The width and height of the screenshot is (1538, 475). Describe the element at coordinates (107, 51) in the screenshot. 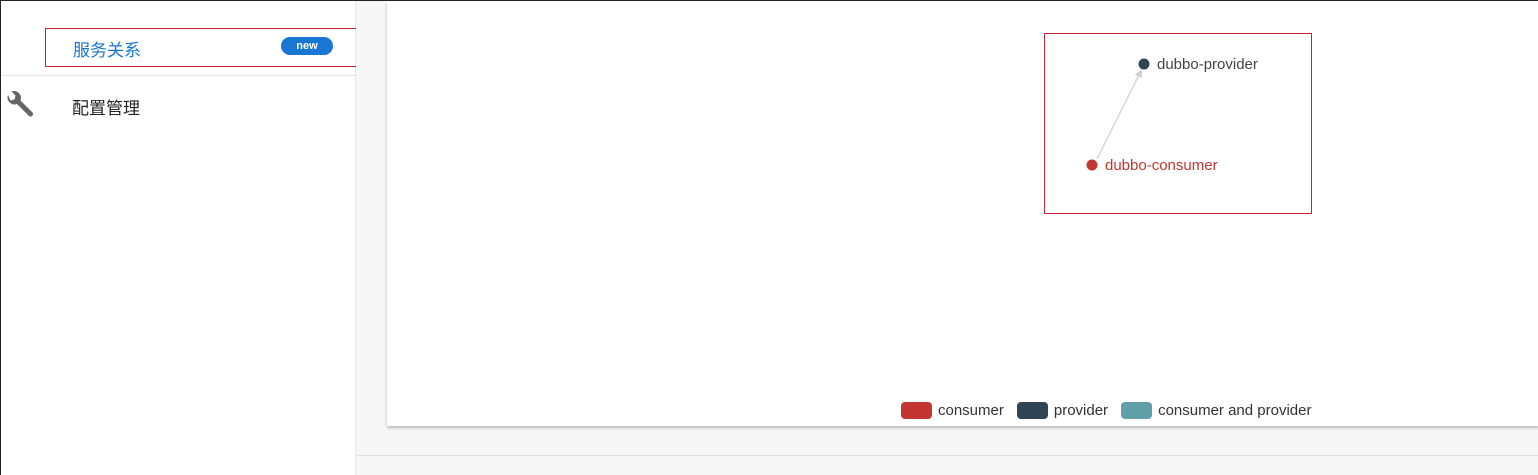

I see `sidebar-item-label: 服务关系` at that location.